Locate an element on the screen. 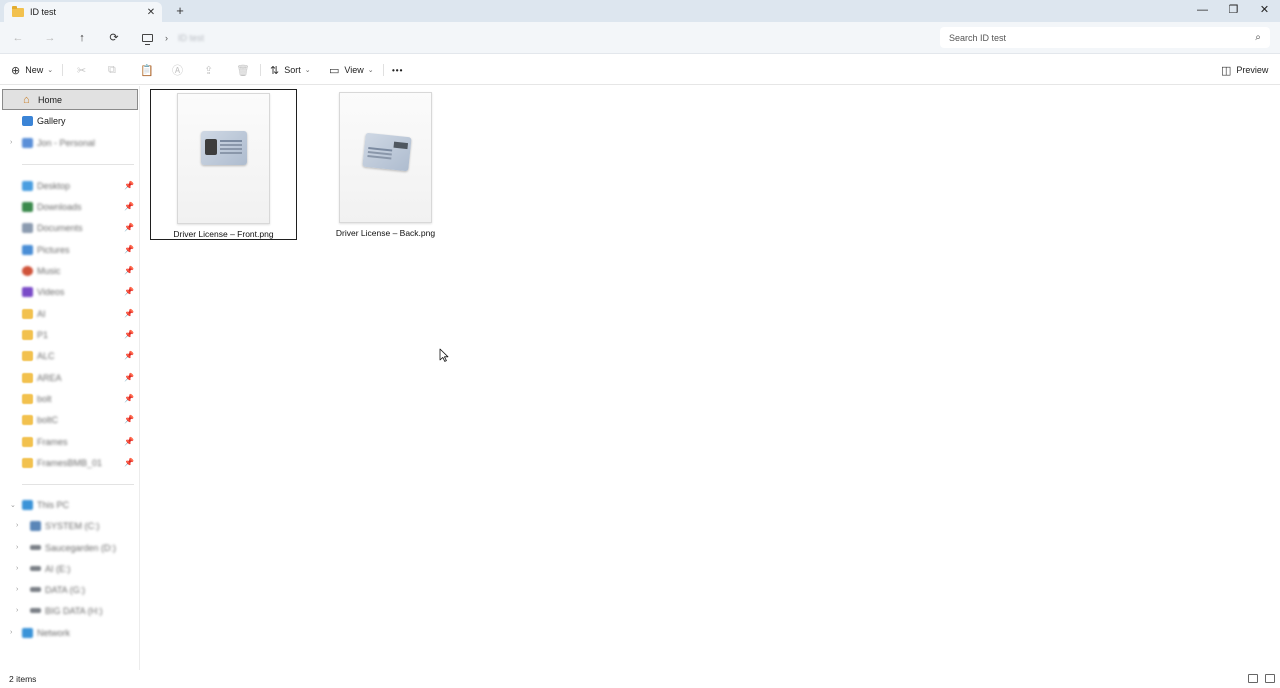  tab-close-icon: ✕ is located at coordinates (151, 12).